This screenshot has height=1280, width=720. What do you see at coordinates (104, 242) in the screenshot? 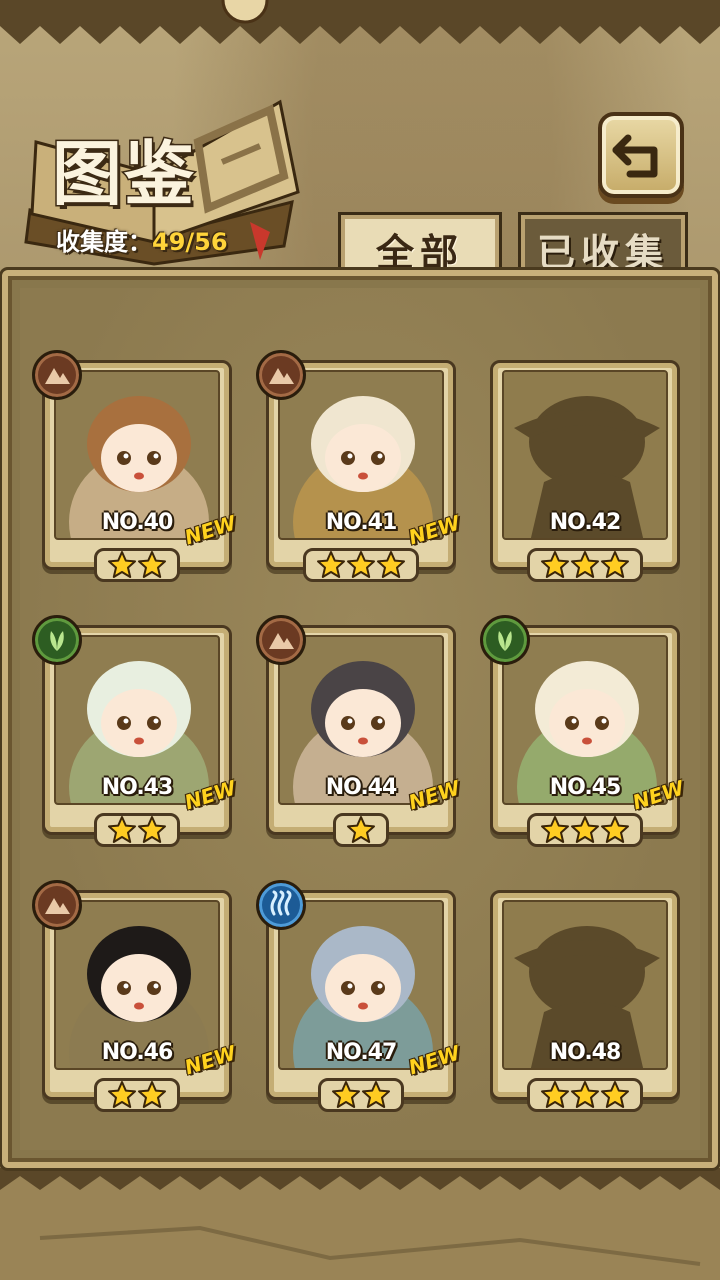
I see `progress-label: 收集度：` at bounding box center [104, 242].